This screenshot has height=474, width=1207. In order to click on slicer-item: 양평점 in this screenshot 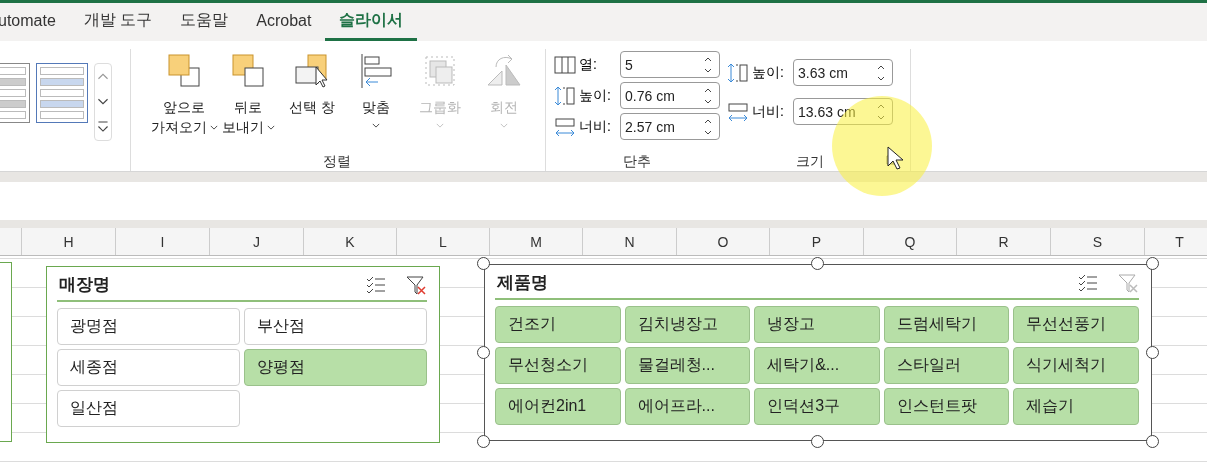, I will do `click(335, 367)`.